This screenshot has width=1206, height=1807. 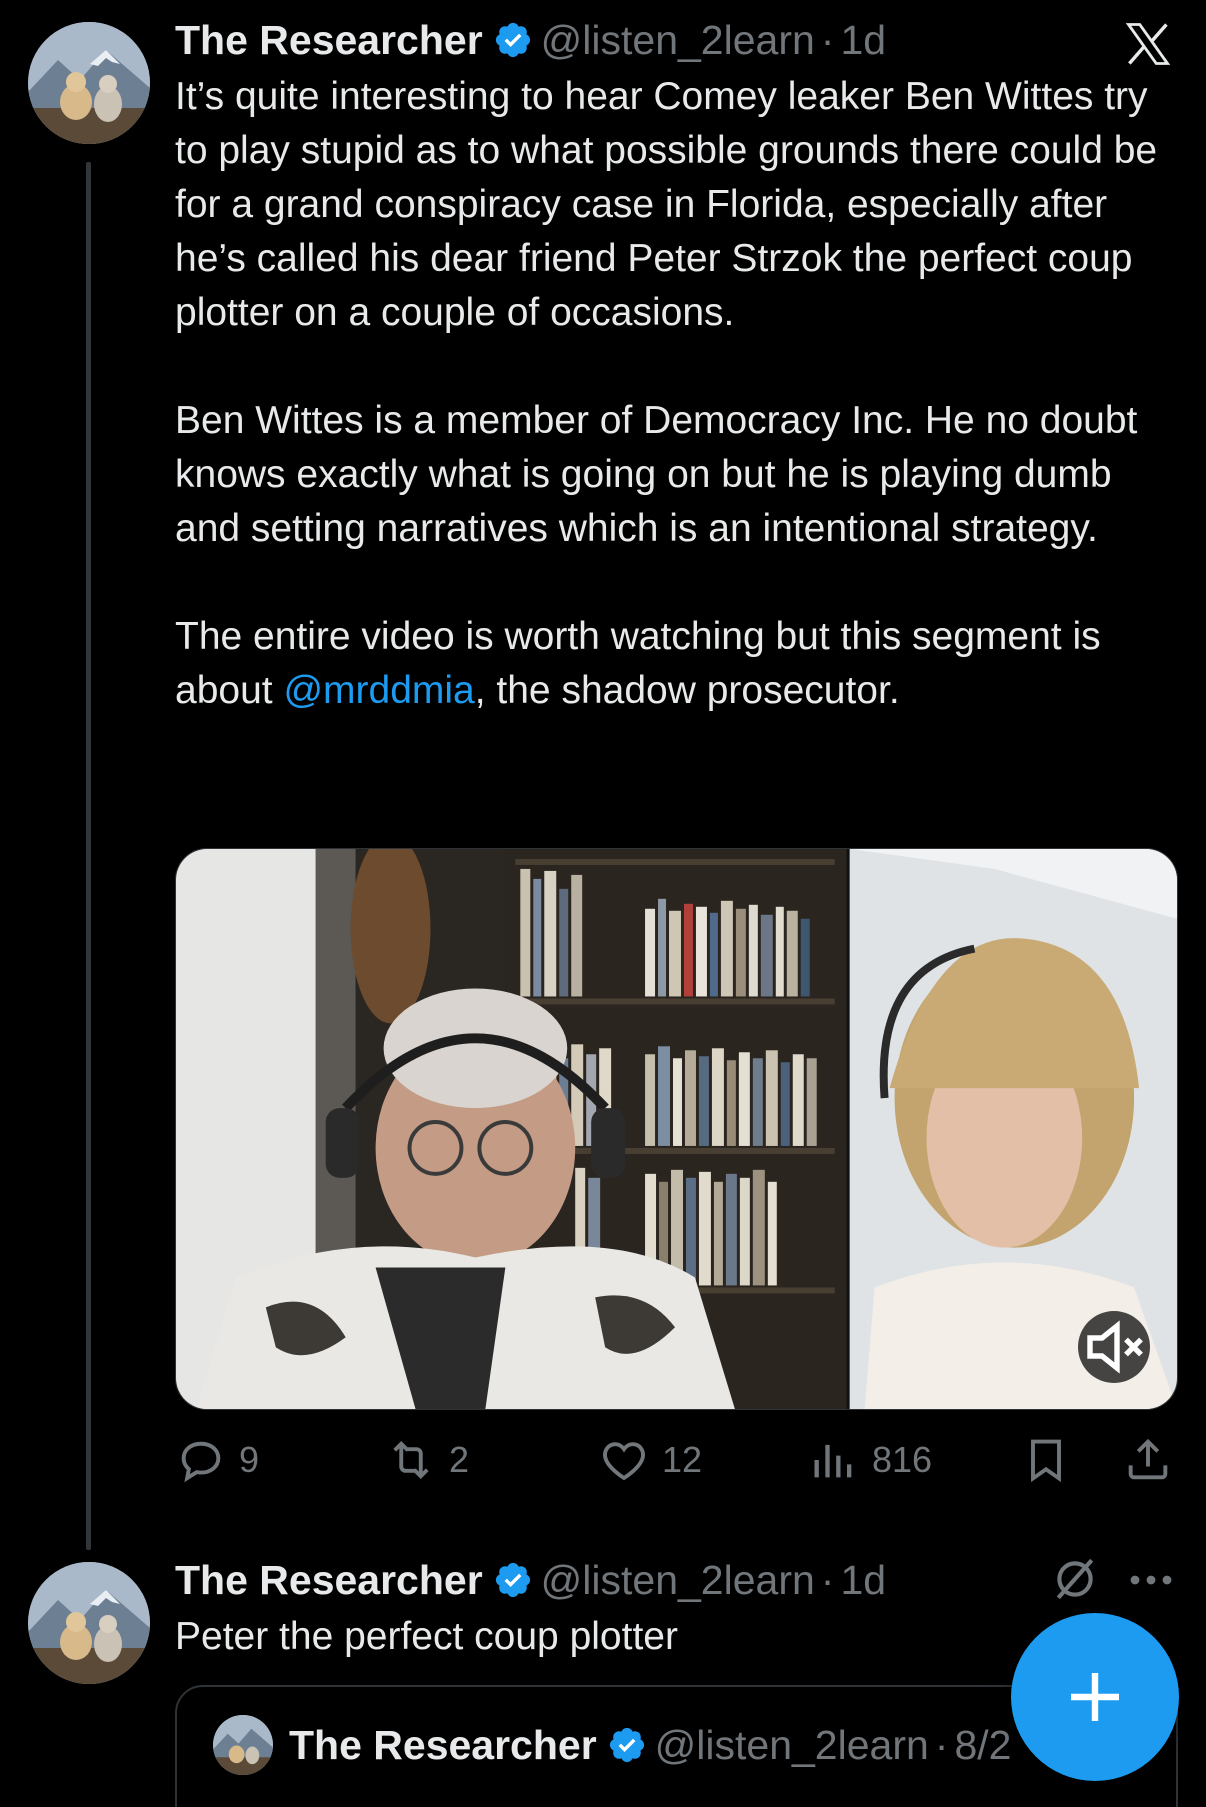 I want to click on reply-tweet-text: Peter the perfect coup plotter, so click(x=426, y=1636).